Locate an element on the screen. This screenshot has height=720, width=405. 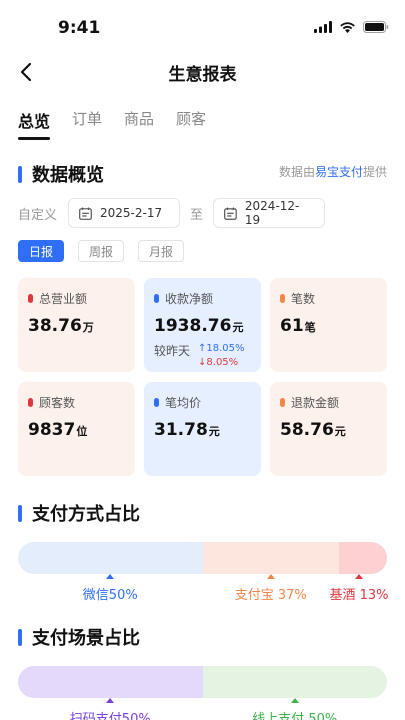
payment-scene-label-0: 扫码支付50% is located at coordinates (110, 716).